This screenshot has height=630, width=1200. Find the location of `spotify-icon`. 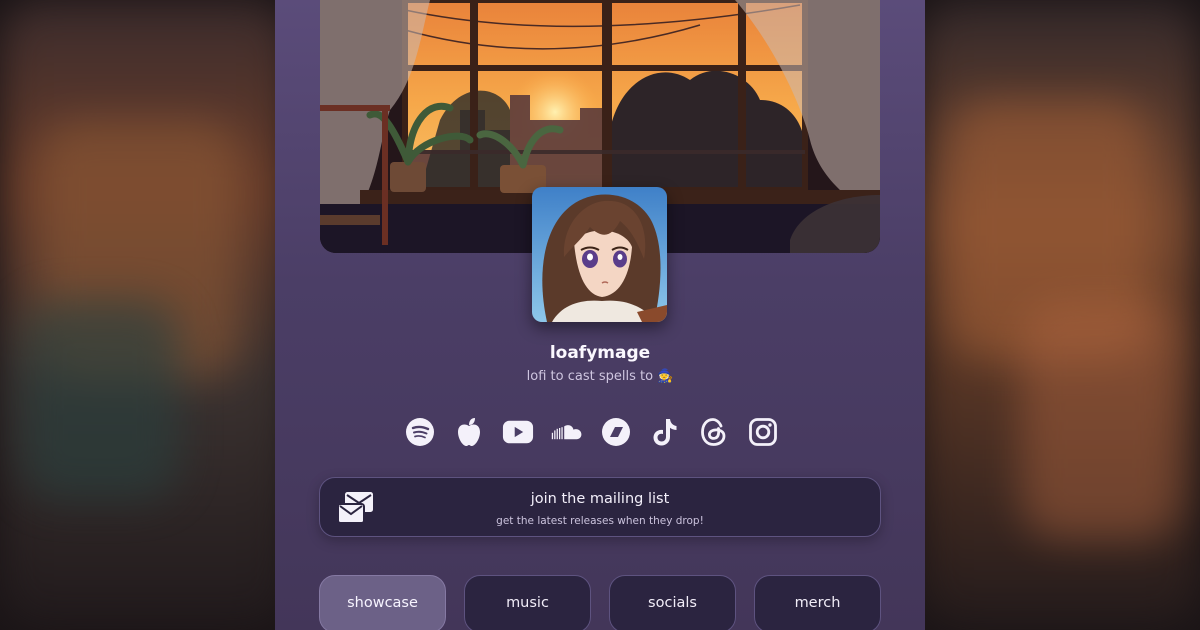

spotify-icon is located at coordinates (420, 432).